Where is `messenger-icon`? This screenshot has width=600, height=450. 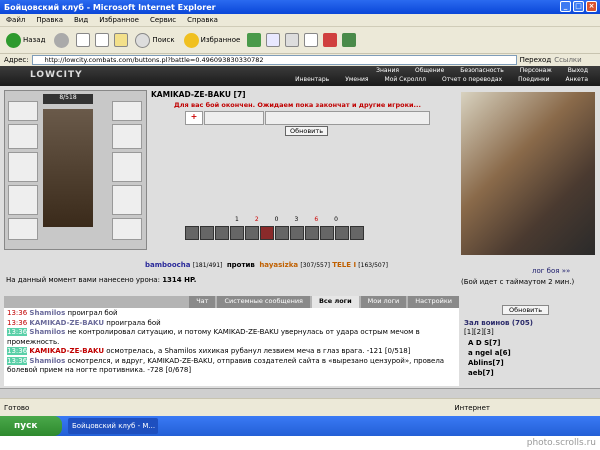
messenger-icon is located at coordinates (330, 40).